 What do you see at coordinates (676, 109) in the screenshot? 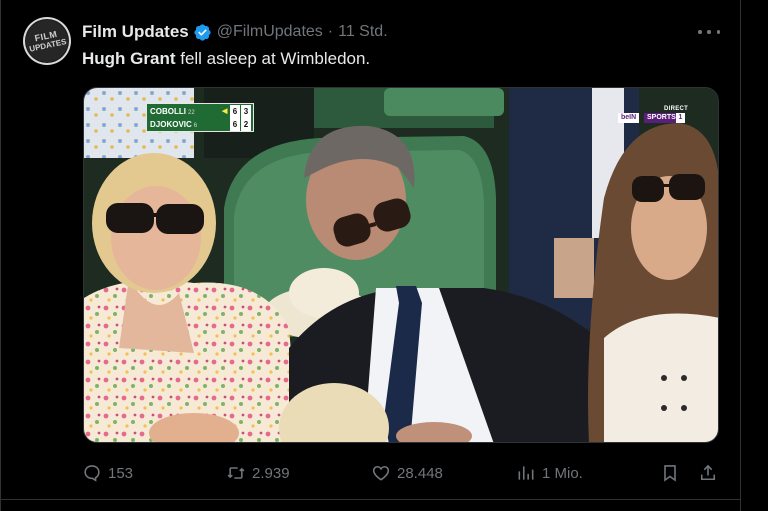
I see `broadcast-status: DIRECT` at bounding box center [676, 109].